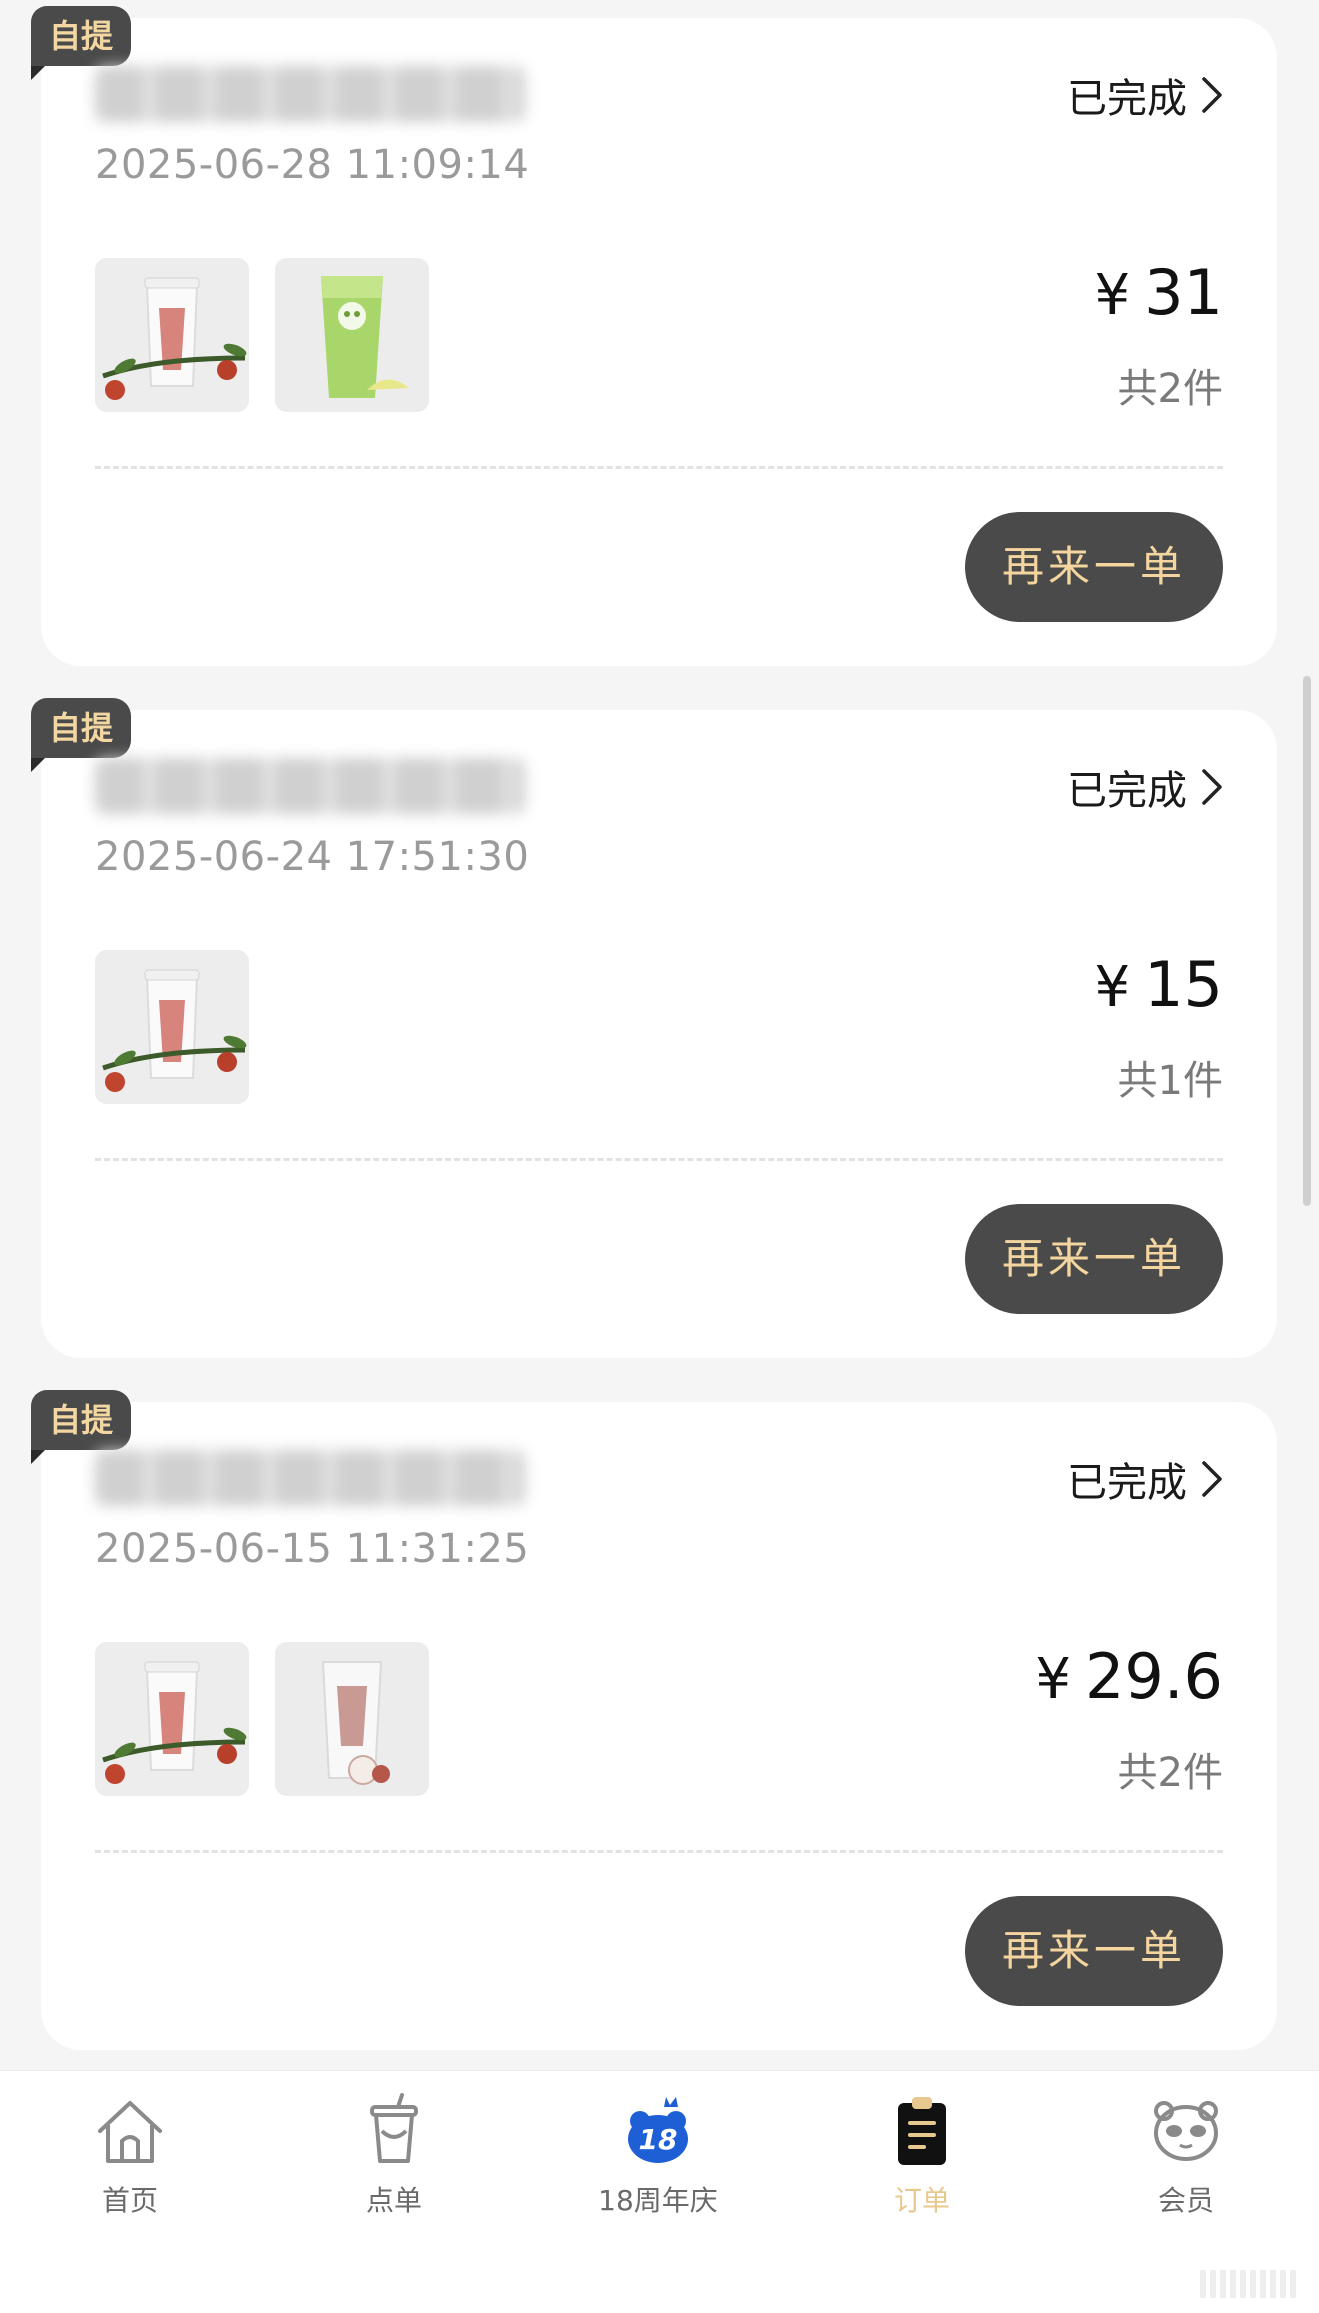 The width and height of the screenshot is (1319, 2313). I want to click on tab-label: 点单, so click(393, 2200).